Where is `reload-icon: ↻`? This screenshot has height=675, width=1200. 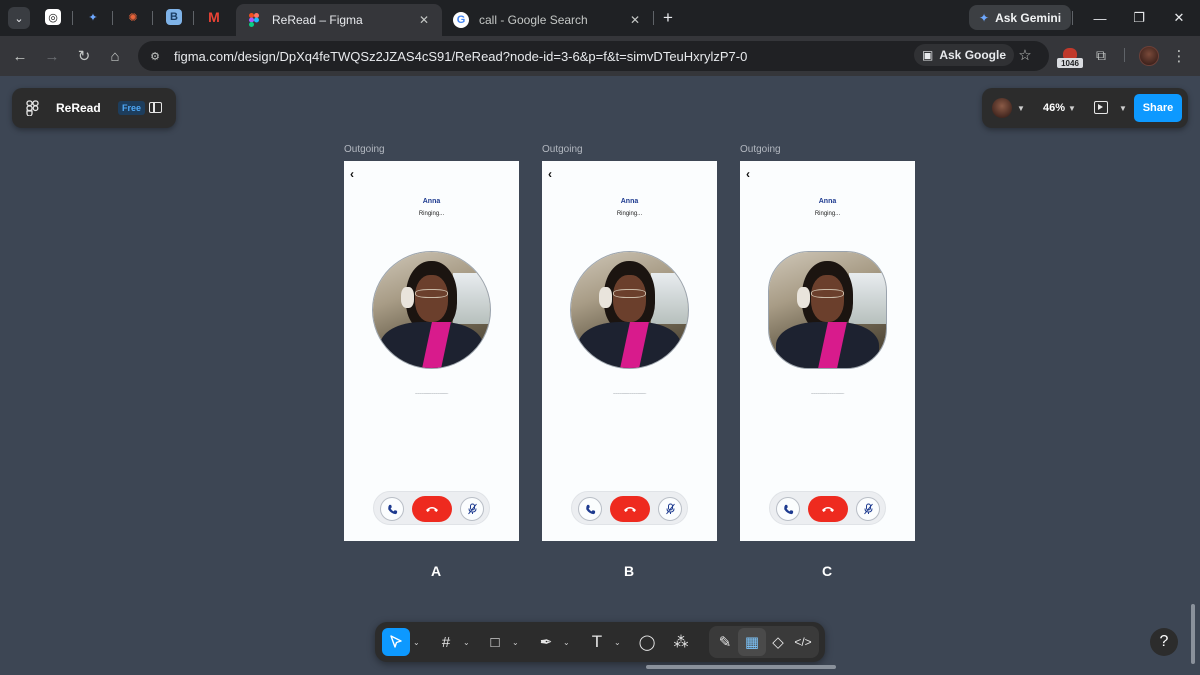
reload-icon: ↻ is located at coordinates (84, 56).